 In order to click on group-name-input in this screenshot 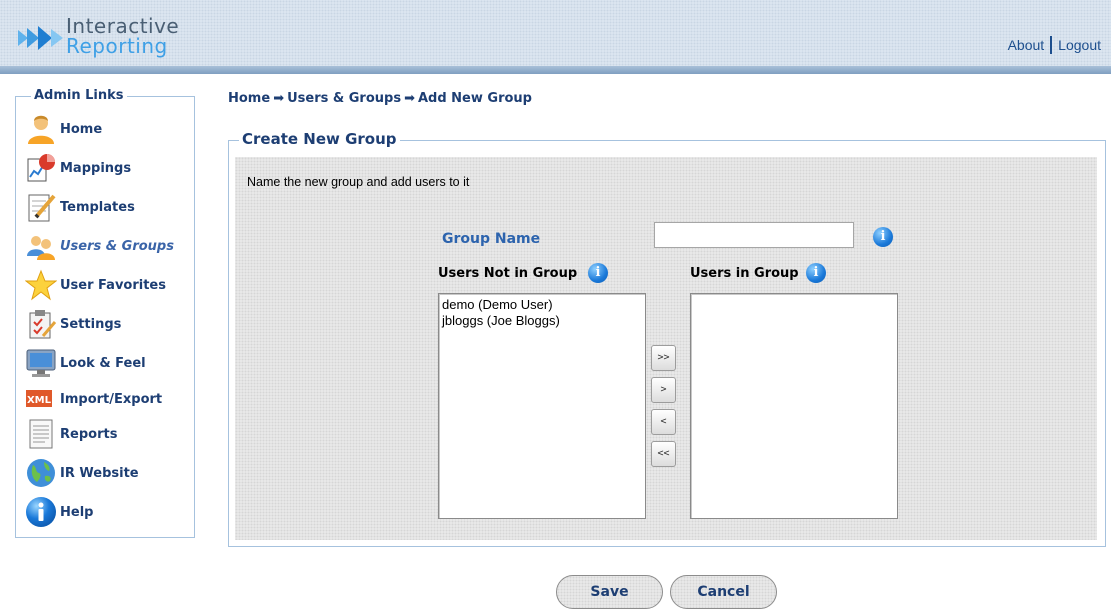, I will do `click(754, 235)`.